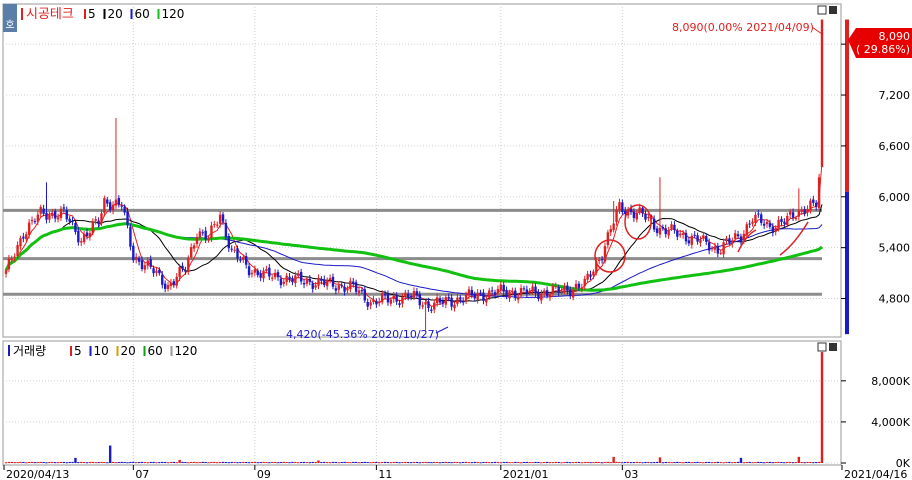 The width and height of the screenshot is (912, 480). I want to click on volume-pane-minimize-icon, so click(822, 347).